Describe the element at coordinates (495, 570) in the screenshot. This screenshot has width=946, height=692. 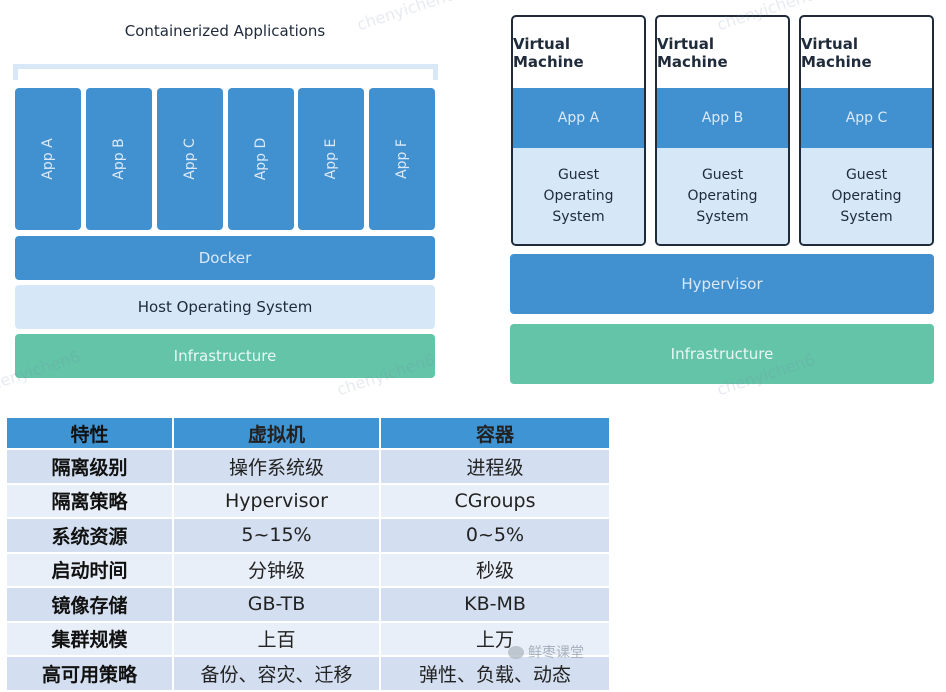
I see `cell-container: 秒级` at that location.